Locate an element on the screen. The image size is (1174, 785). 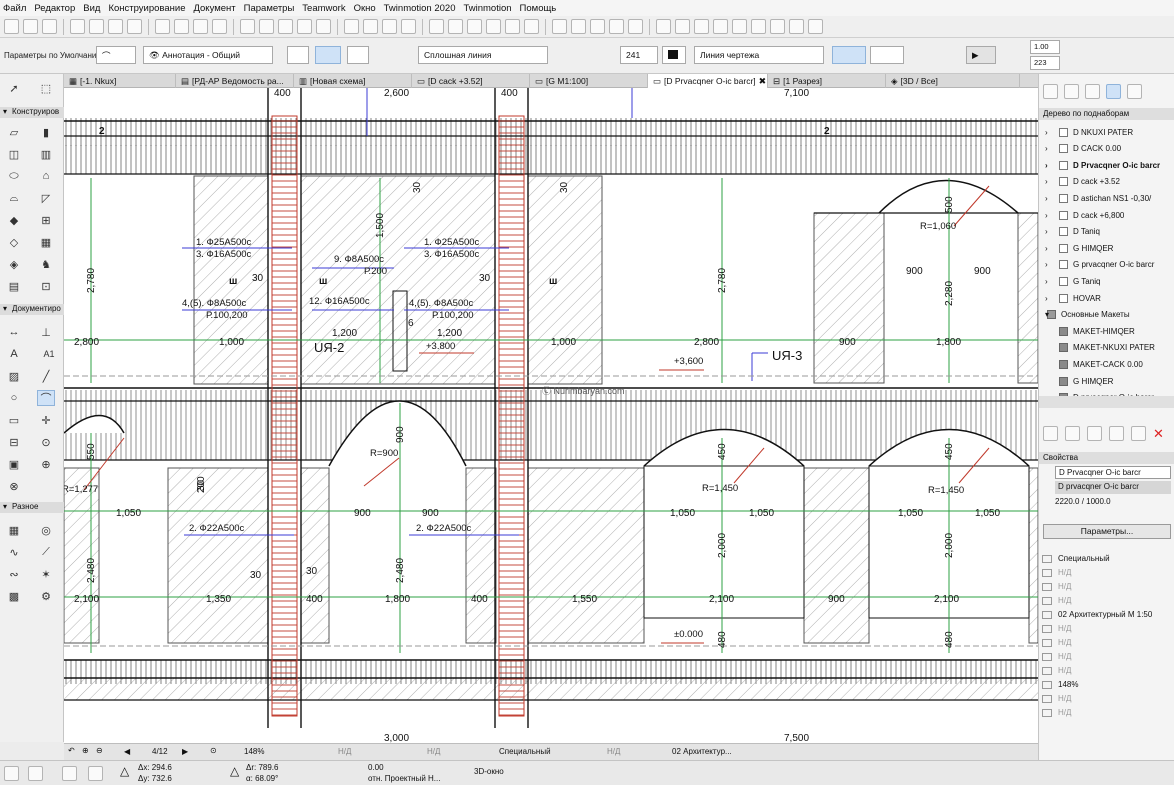
window-tool-icon: ▥ is located at coordinates (46, 154).